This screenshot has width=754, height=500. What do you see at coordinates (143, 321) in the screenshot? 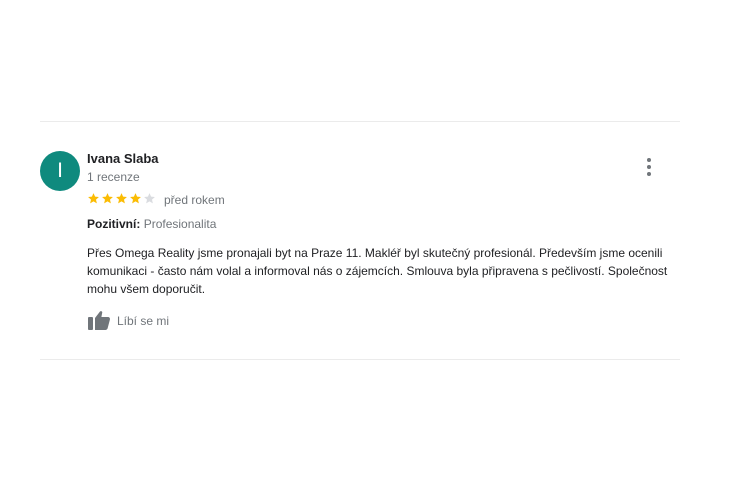
I see `like-label: Líbí se mi` at bounding box center [143, 321].